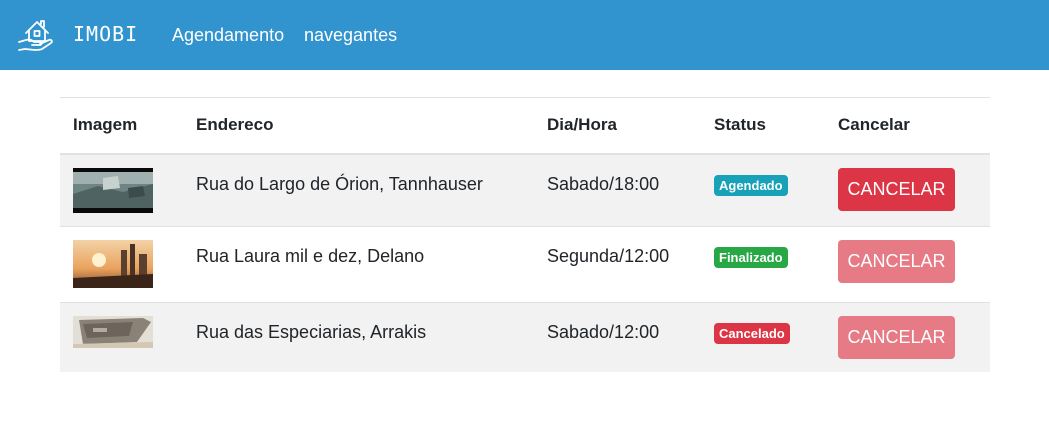 This screenshot has width=1049, height=422. What do you see at coordinates (752, 333) in the screenshot?
I see `status-badge: Cancelado` at bounding box center [752, 333].